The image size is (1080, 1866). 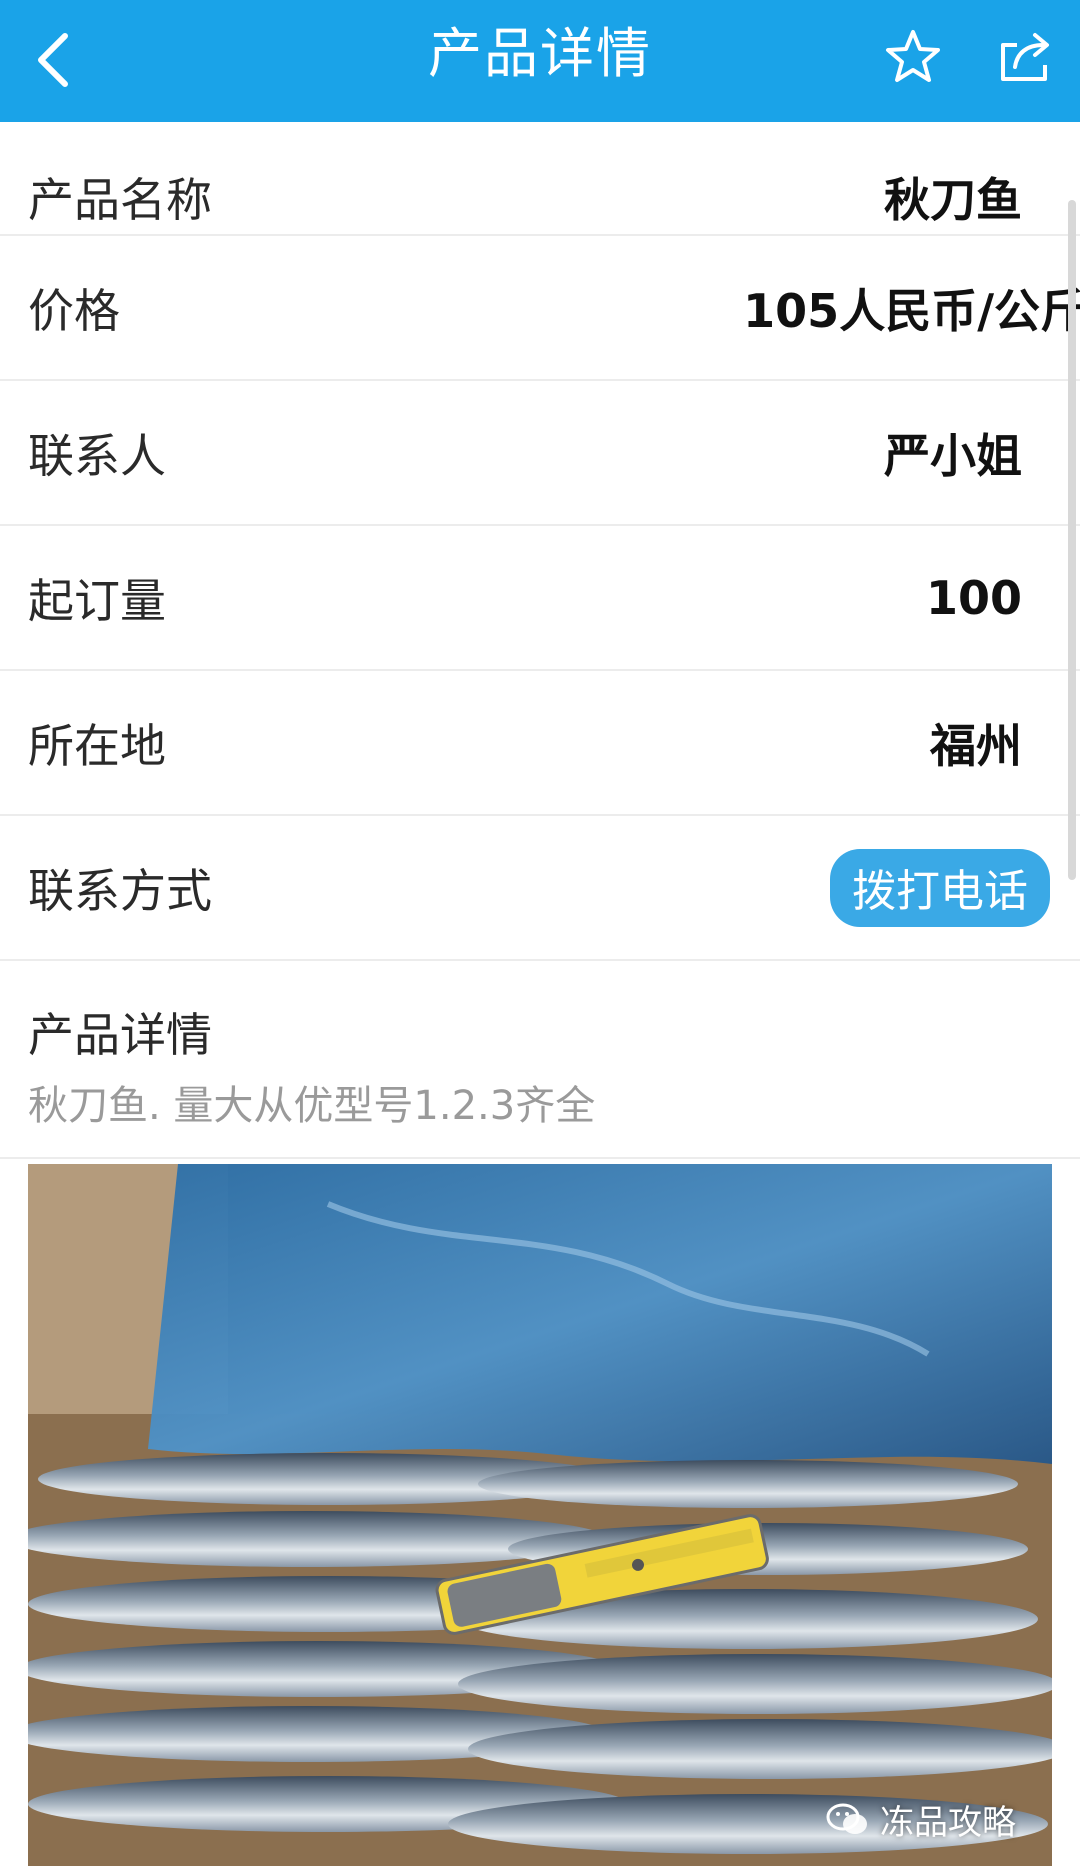 What do you see at coordinates (540, 453) in the screenshot?
I see `row-contact-person: 联系人 严小姐` at bounding box center [540, 453].